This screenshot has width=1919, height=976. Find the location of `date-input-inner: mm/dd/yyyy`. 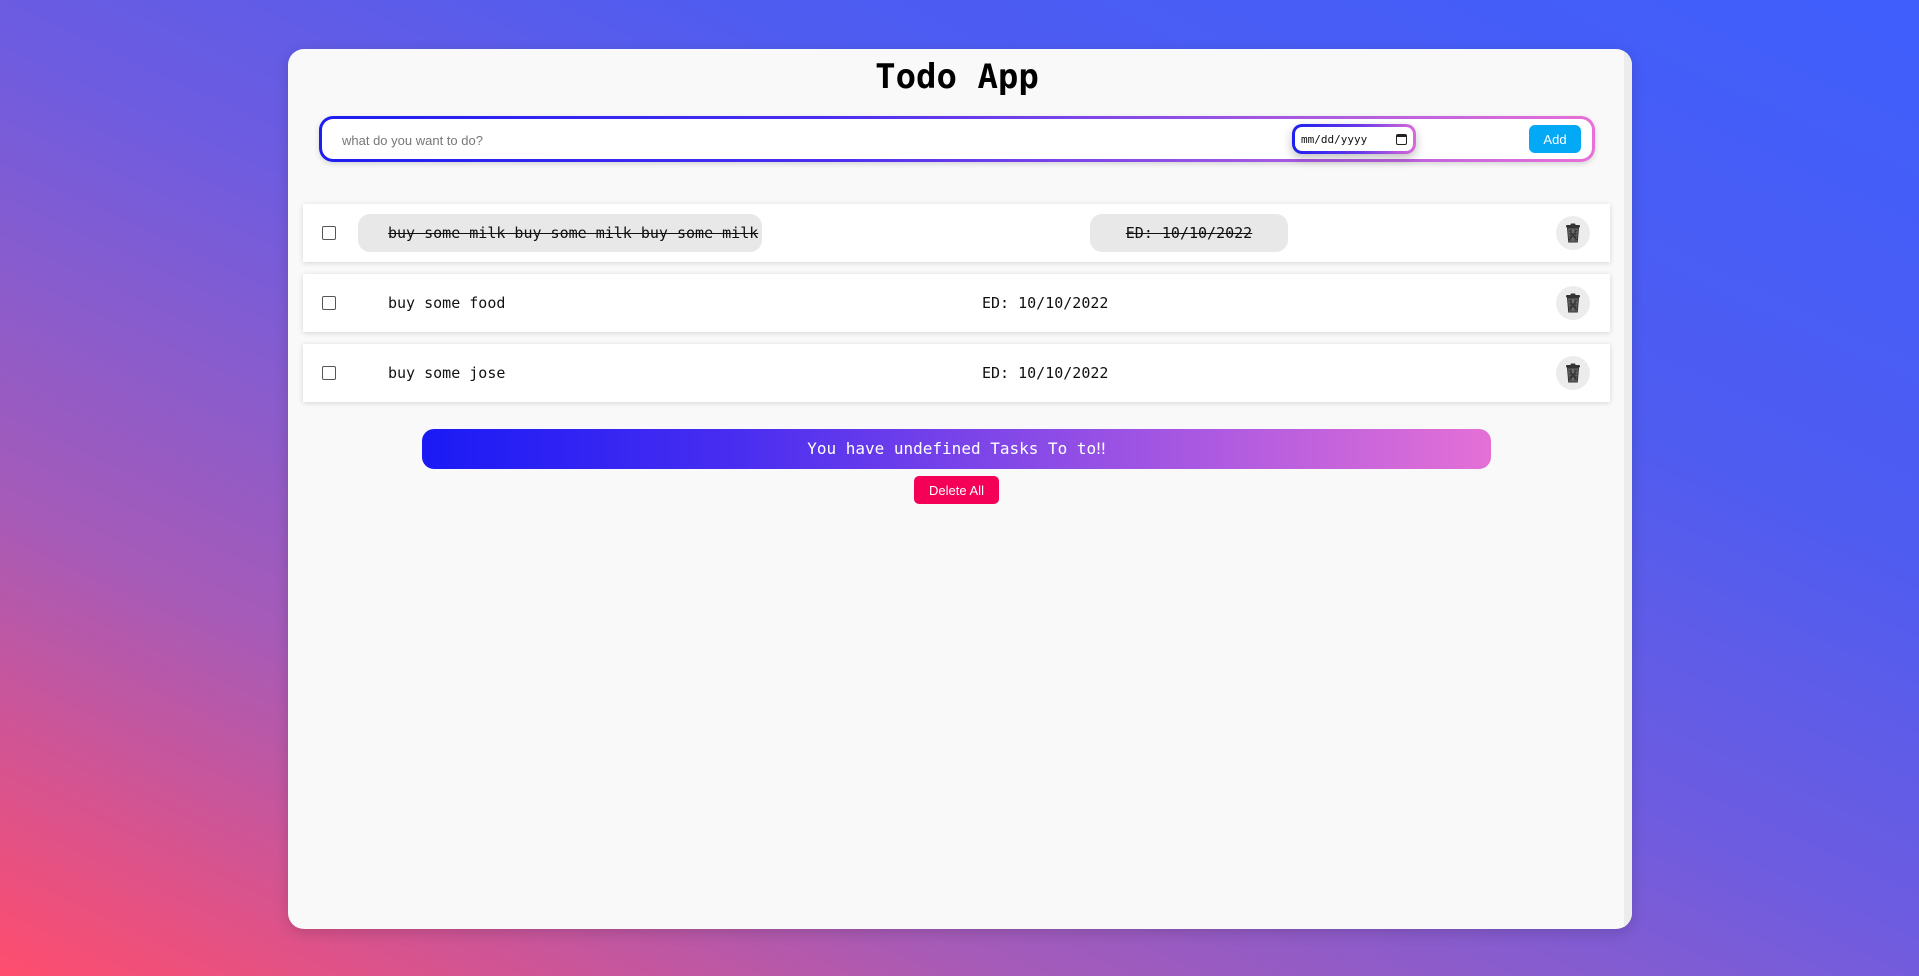

date-input-inner: mm/dd/yyyy is located at coordinates (1354, 139).